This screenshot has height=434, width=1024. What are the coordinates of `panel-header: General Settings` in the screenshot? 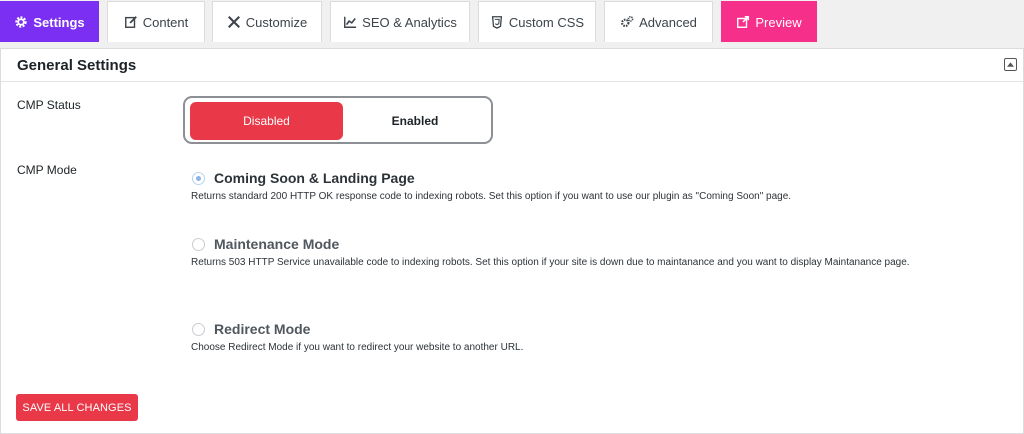 It's located at (512, 65).